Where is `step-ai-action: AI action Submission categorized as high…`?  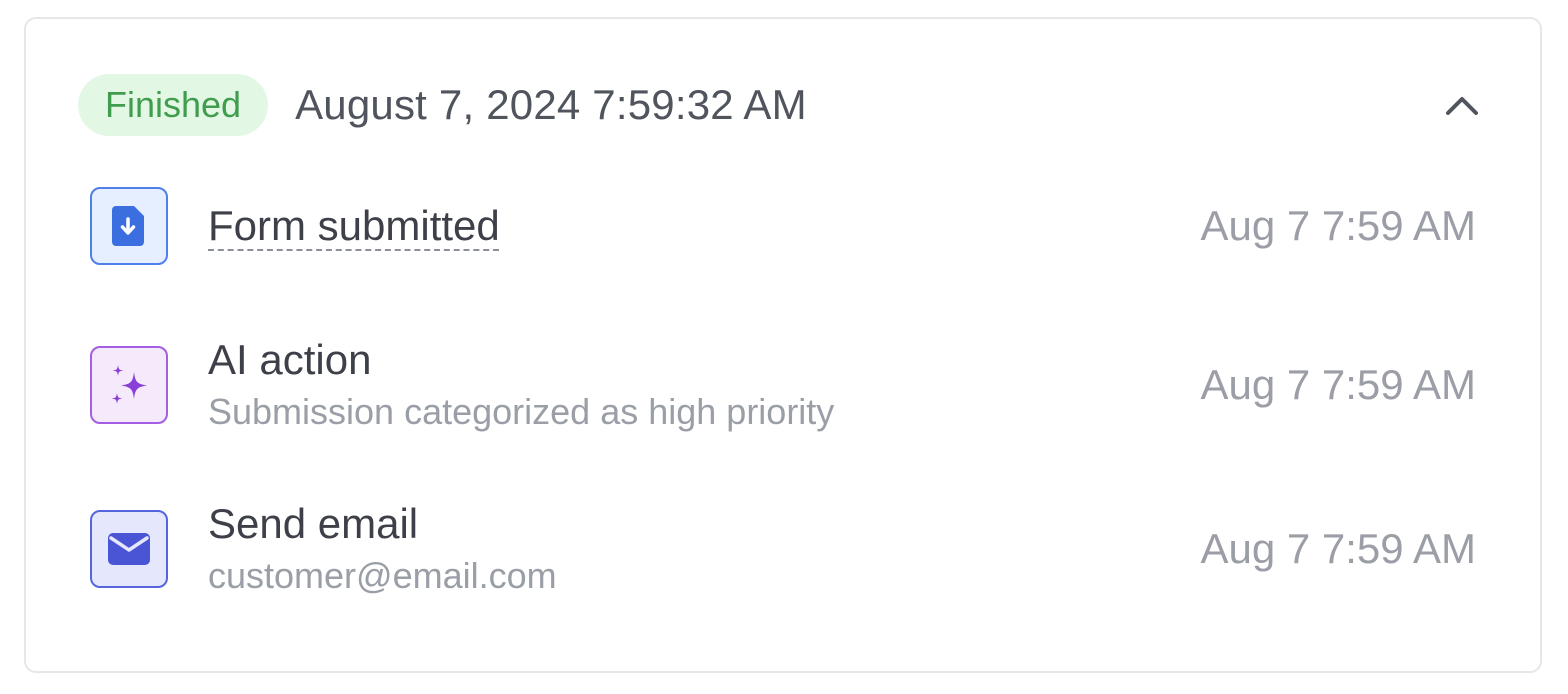 step-ai-action: AI action Submission categorized as high… is located at coordinates (783, 385).